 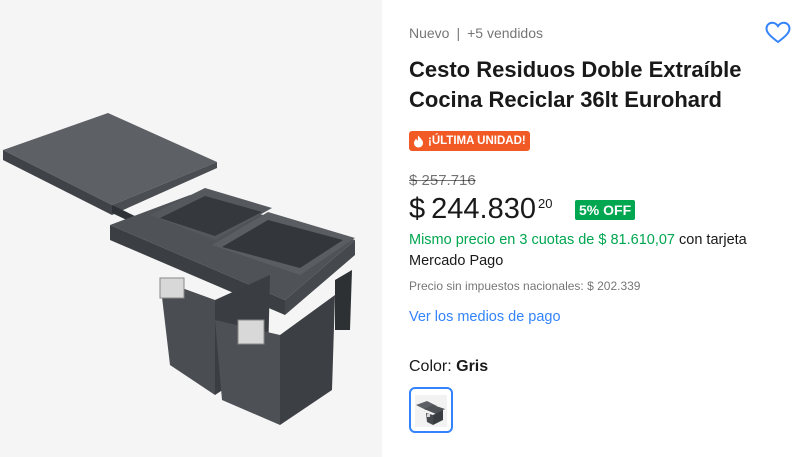 I want to click on sold-count: +5 vendidos, so click(x=505, y=33).